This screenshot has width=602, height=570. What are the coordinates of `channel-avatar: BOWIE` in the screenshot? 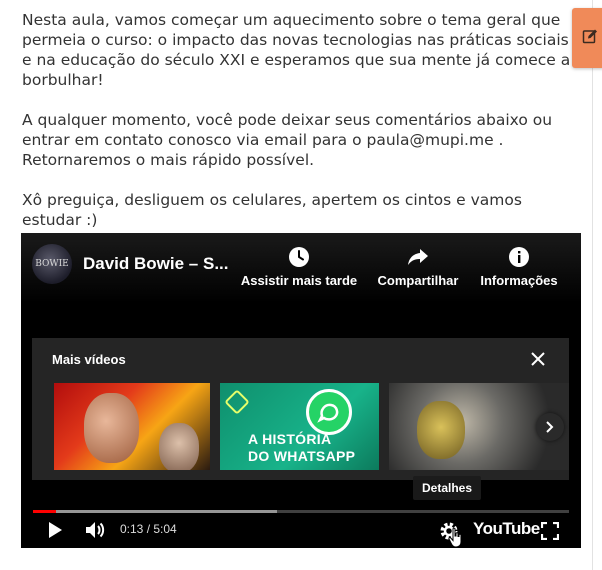 It's located at (52, 264).